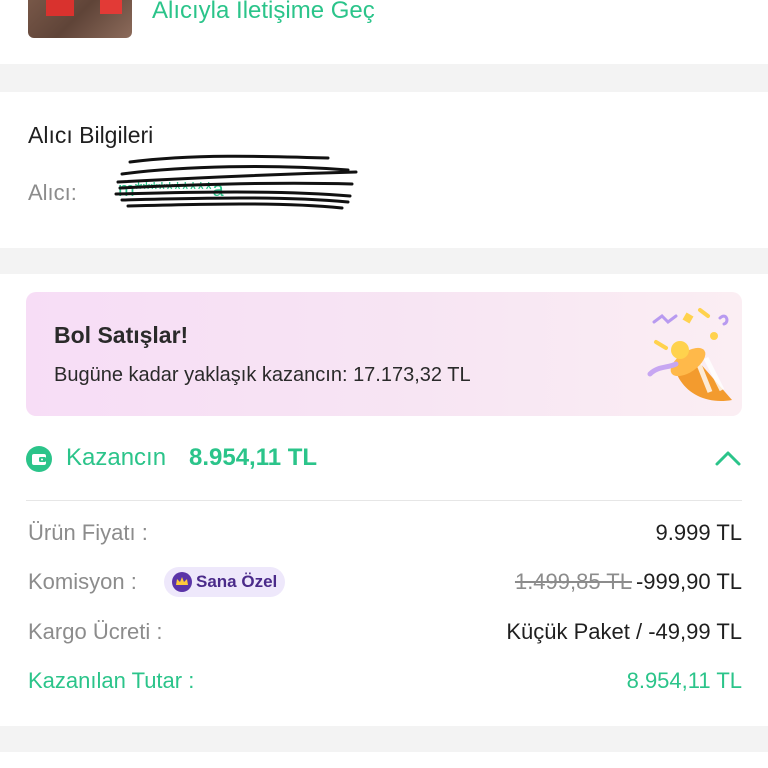  What do you see at coordinates (728, 458) in the screenshot?
I see `chevron-up-icon` at bounding box center [728, 458].